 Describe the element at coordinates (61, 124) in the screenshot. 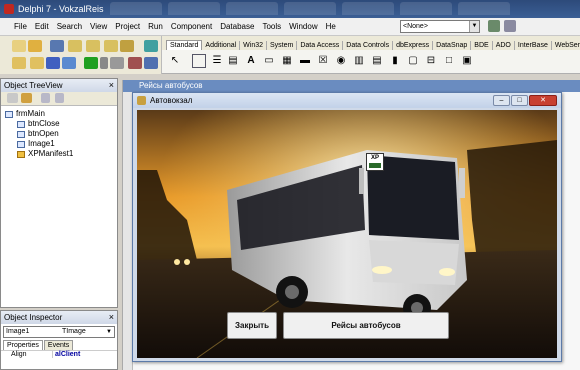

I see `tree-node: btnClose` at that location.